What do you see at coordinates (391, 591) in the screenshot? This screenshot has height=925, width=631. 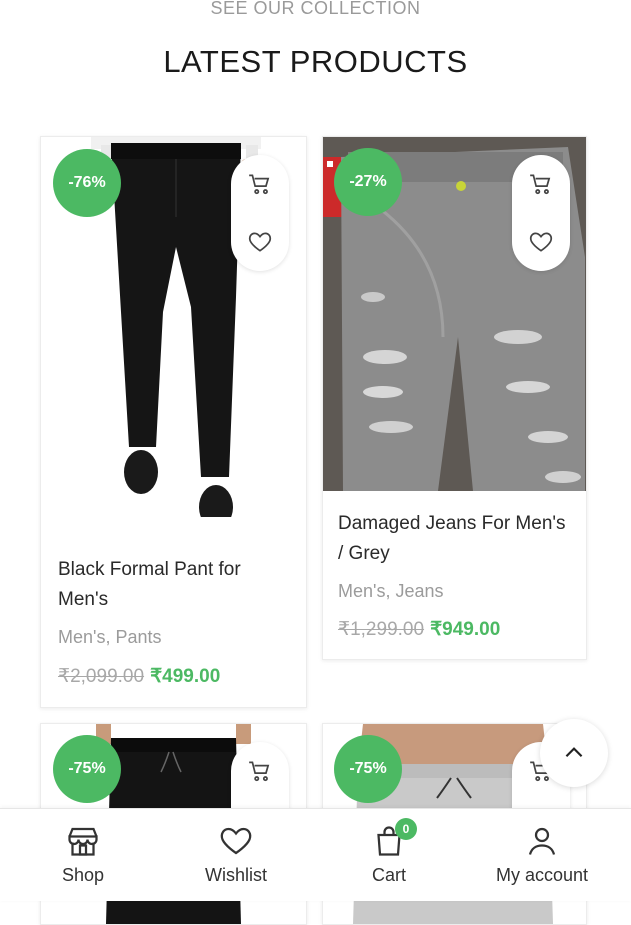 I see `product-category: Men's, Jeans` at bounding box center [391, 591].